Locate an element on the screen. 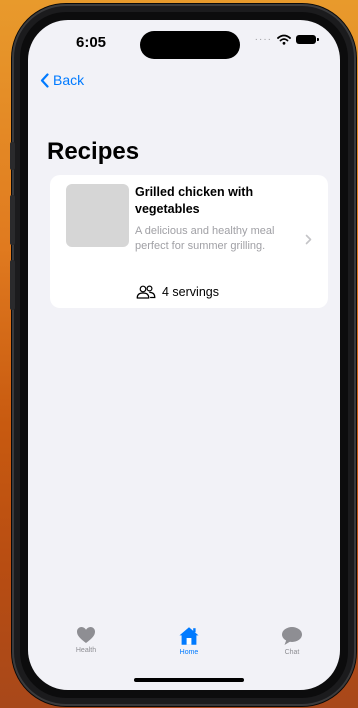  tab-chat-label: Chat is located at coordinates (292, 652).